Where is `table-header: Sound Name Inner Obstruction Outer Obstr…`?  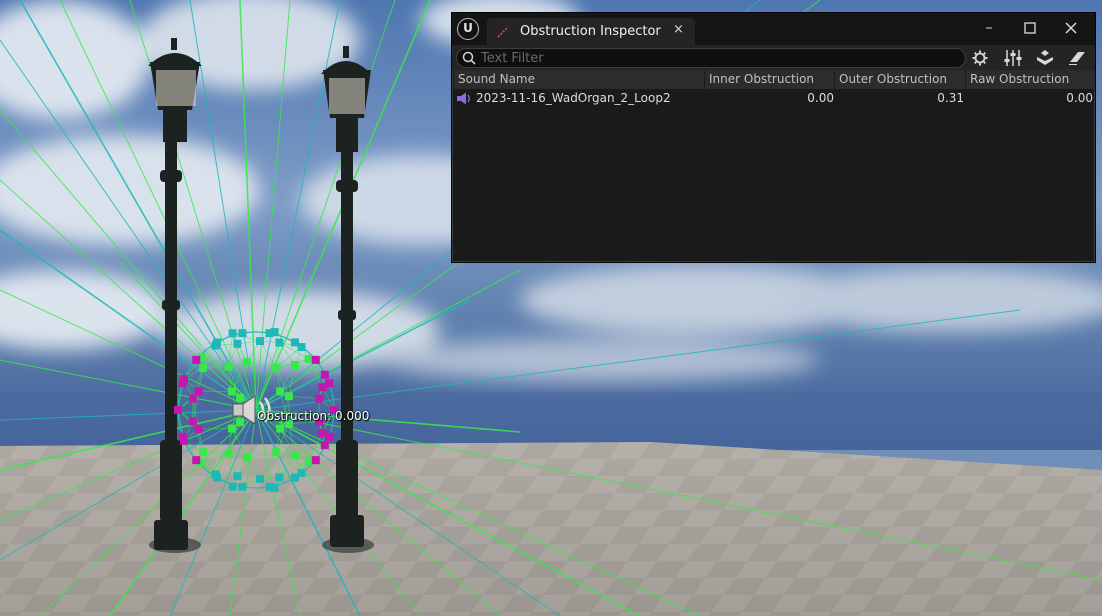 table-header: Sound Name Inner Obstruction Outer Obstr… is located at coordinates (774, 79).